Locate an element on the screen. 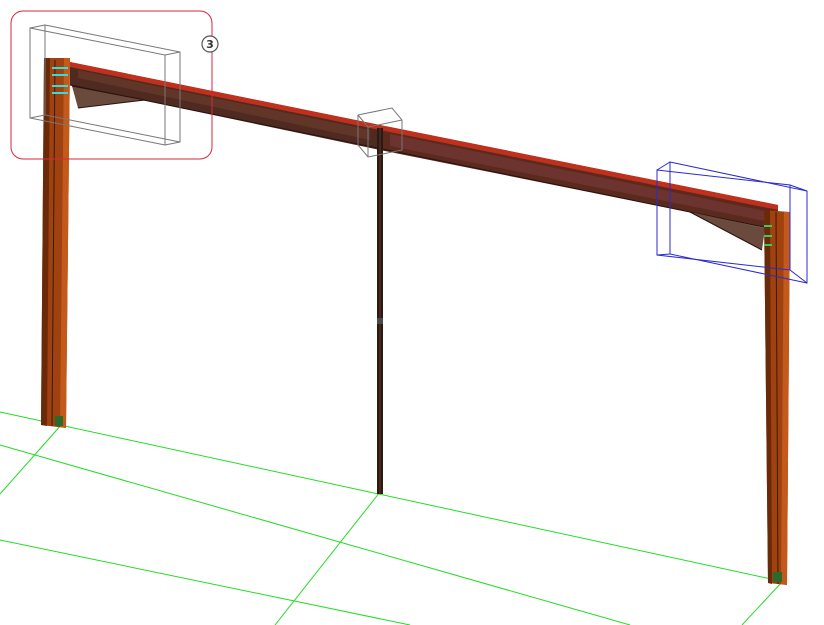 The image size is (824, 625). callout-badge: 3 is located at coordinates (210, 44).